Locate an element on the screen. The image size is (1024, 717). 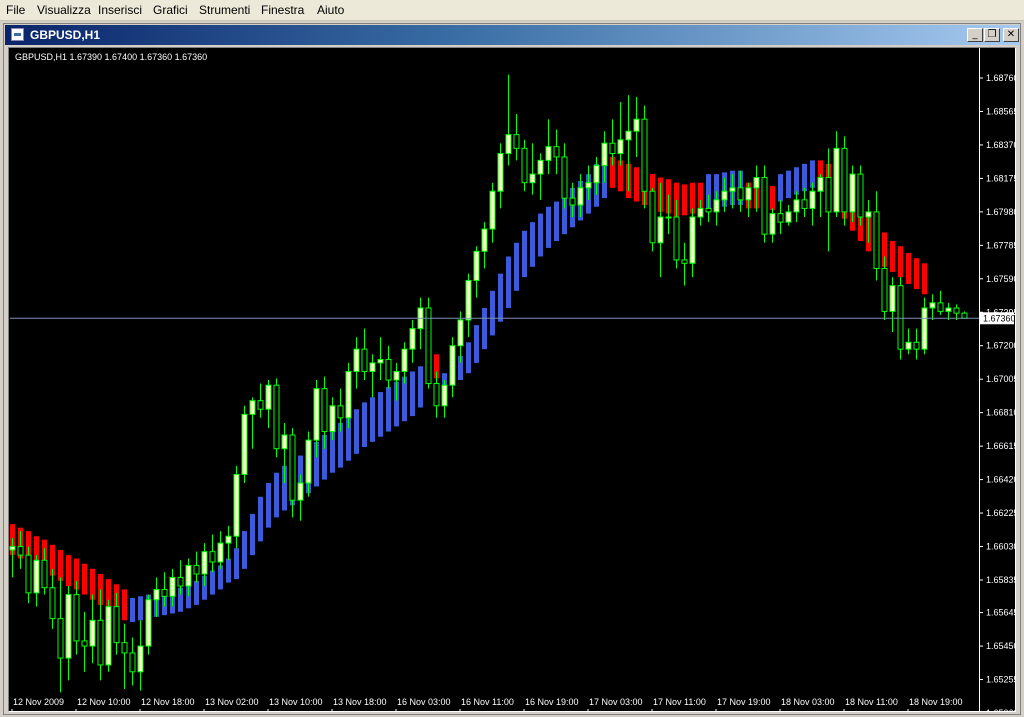
price-tick-label: 1.65450 is located at coordinates (1000, 646).